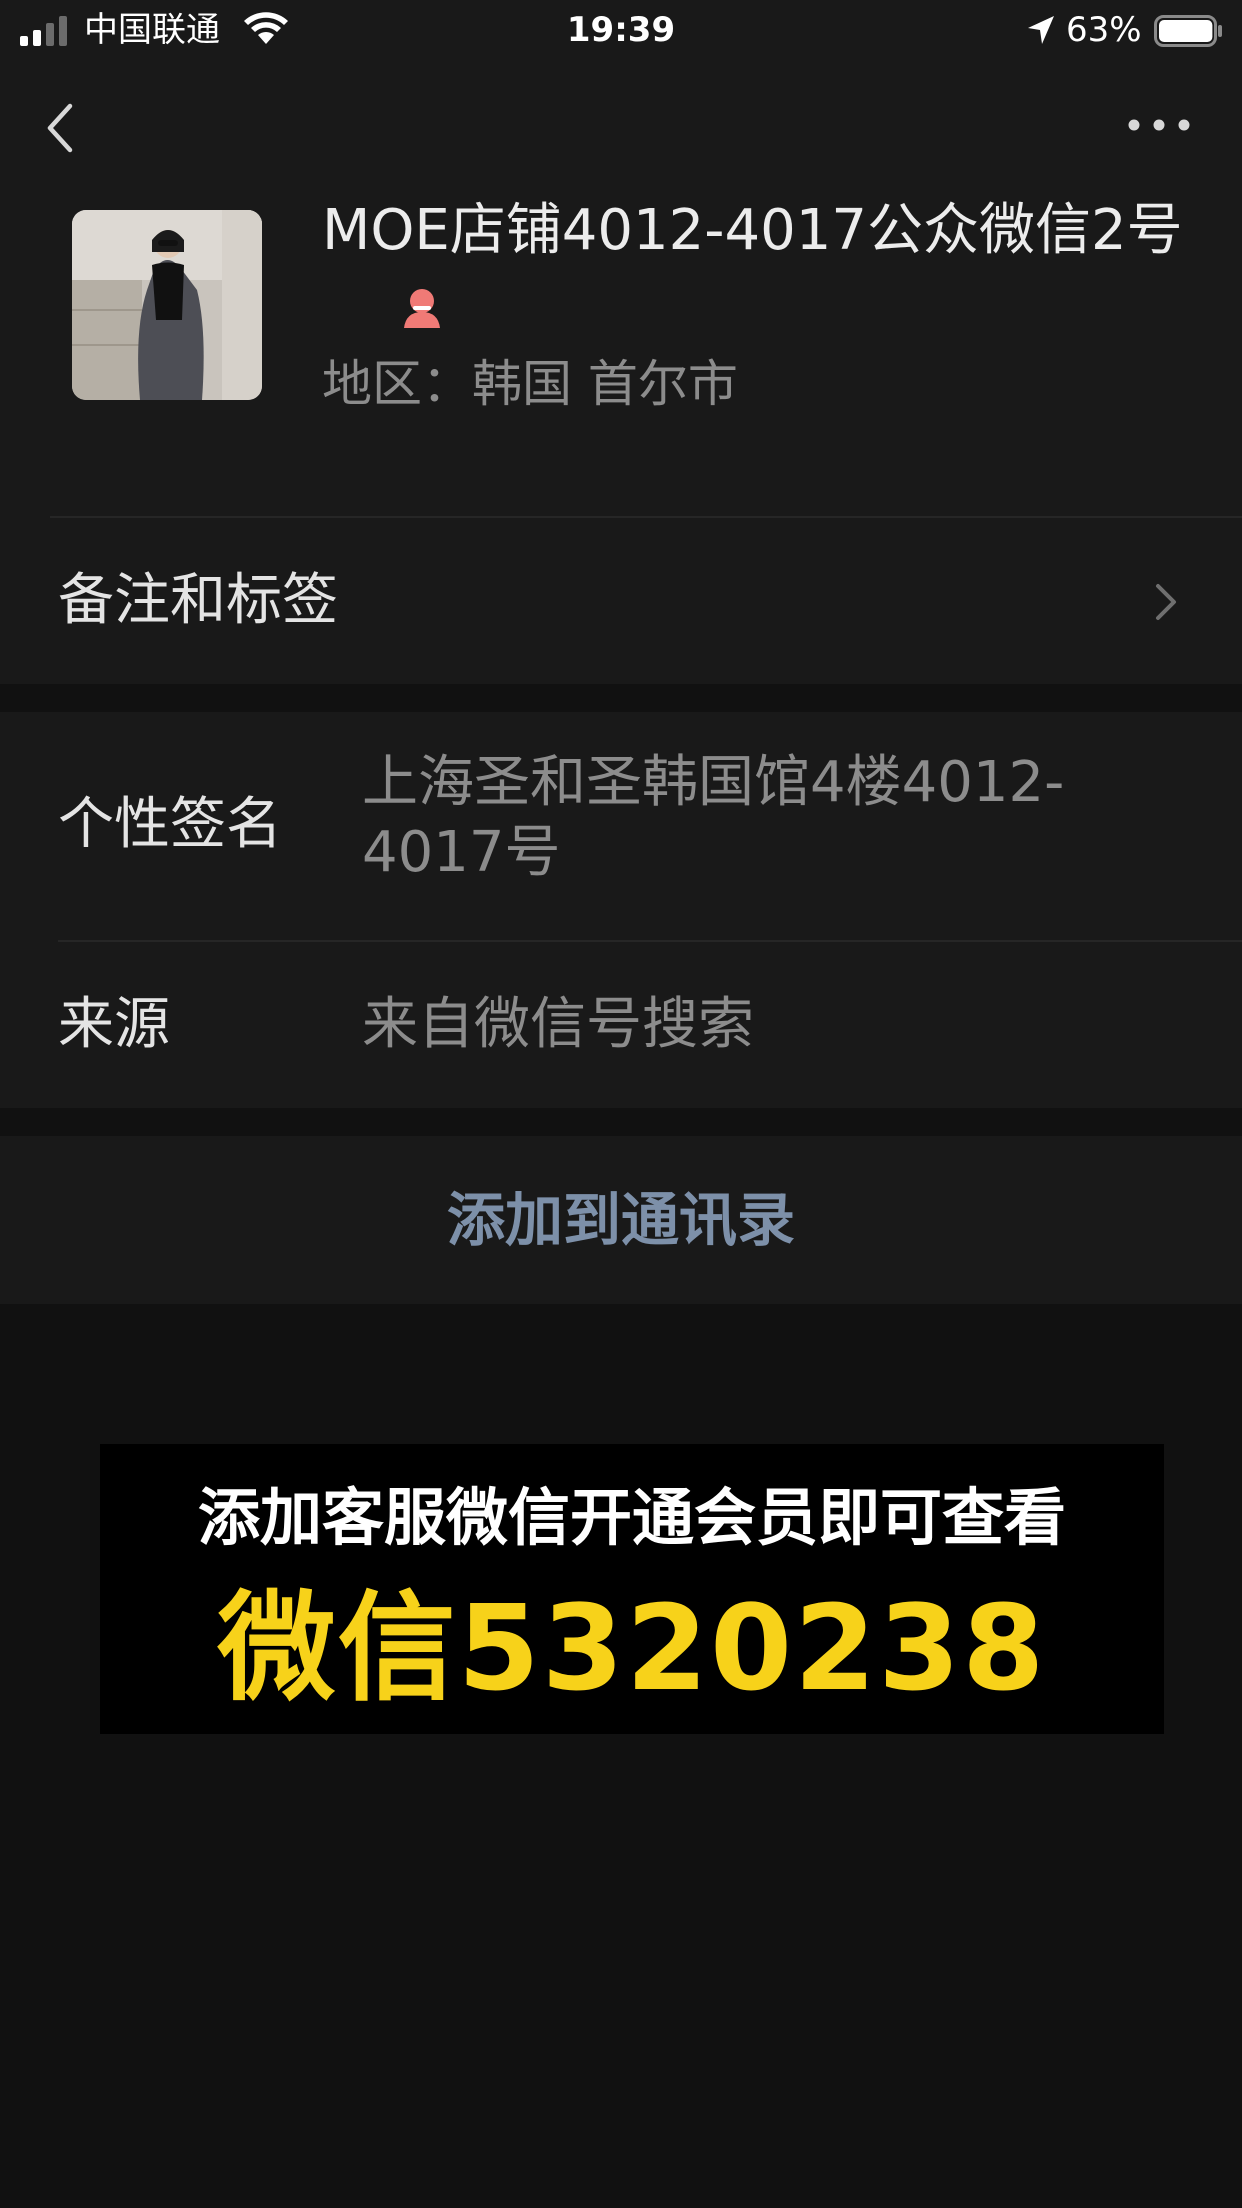  What do you see at coordinates (167, 305) in the screenshot?
I see `avatar` at bounding box center [167, 305].